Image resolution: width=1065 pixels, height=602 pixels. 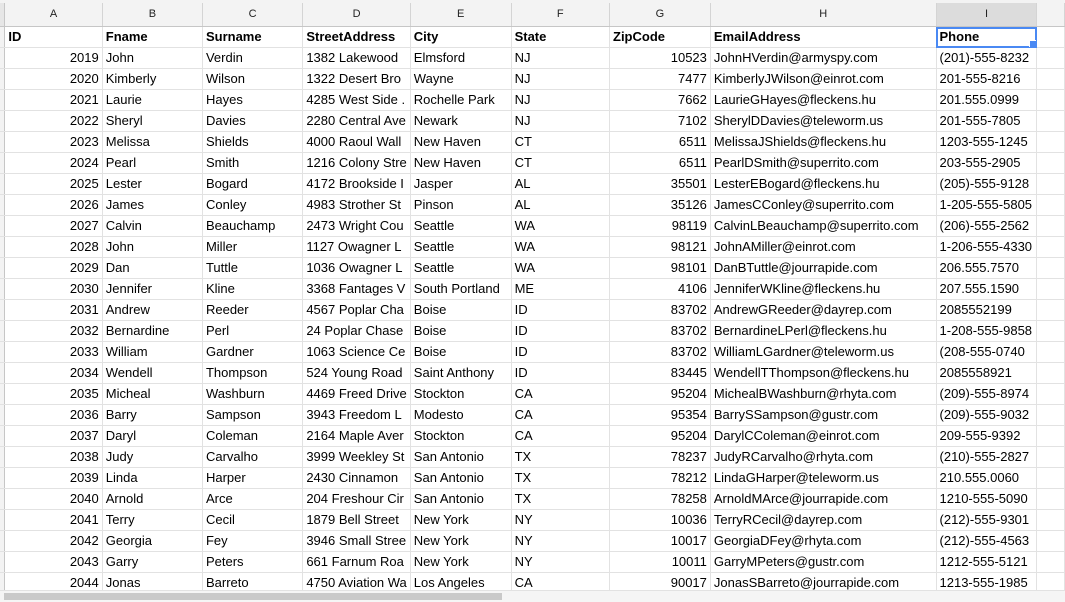 I want to click on cell-city: Newark, so click(x=461, y=121).